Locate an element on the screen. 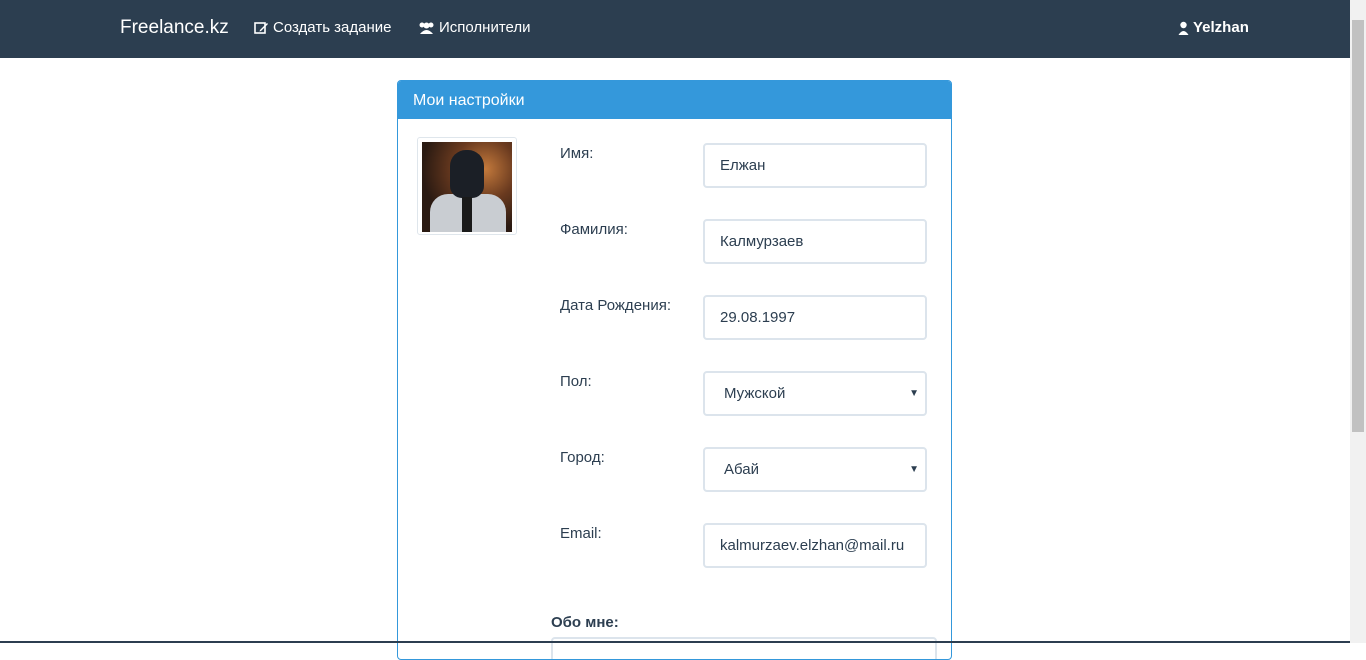 This screenshot has width=1366, height=660. email-label: Email: is located at coordinates (581, 533).